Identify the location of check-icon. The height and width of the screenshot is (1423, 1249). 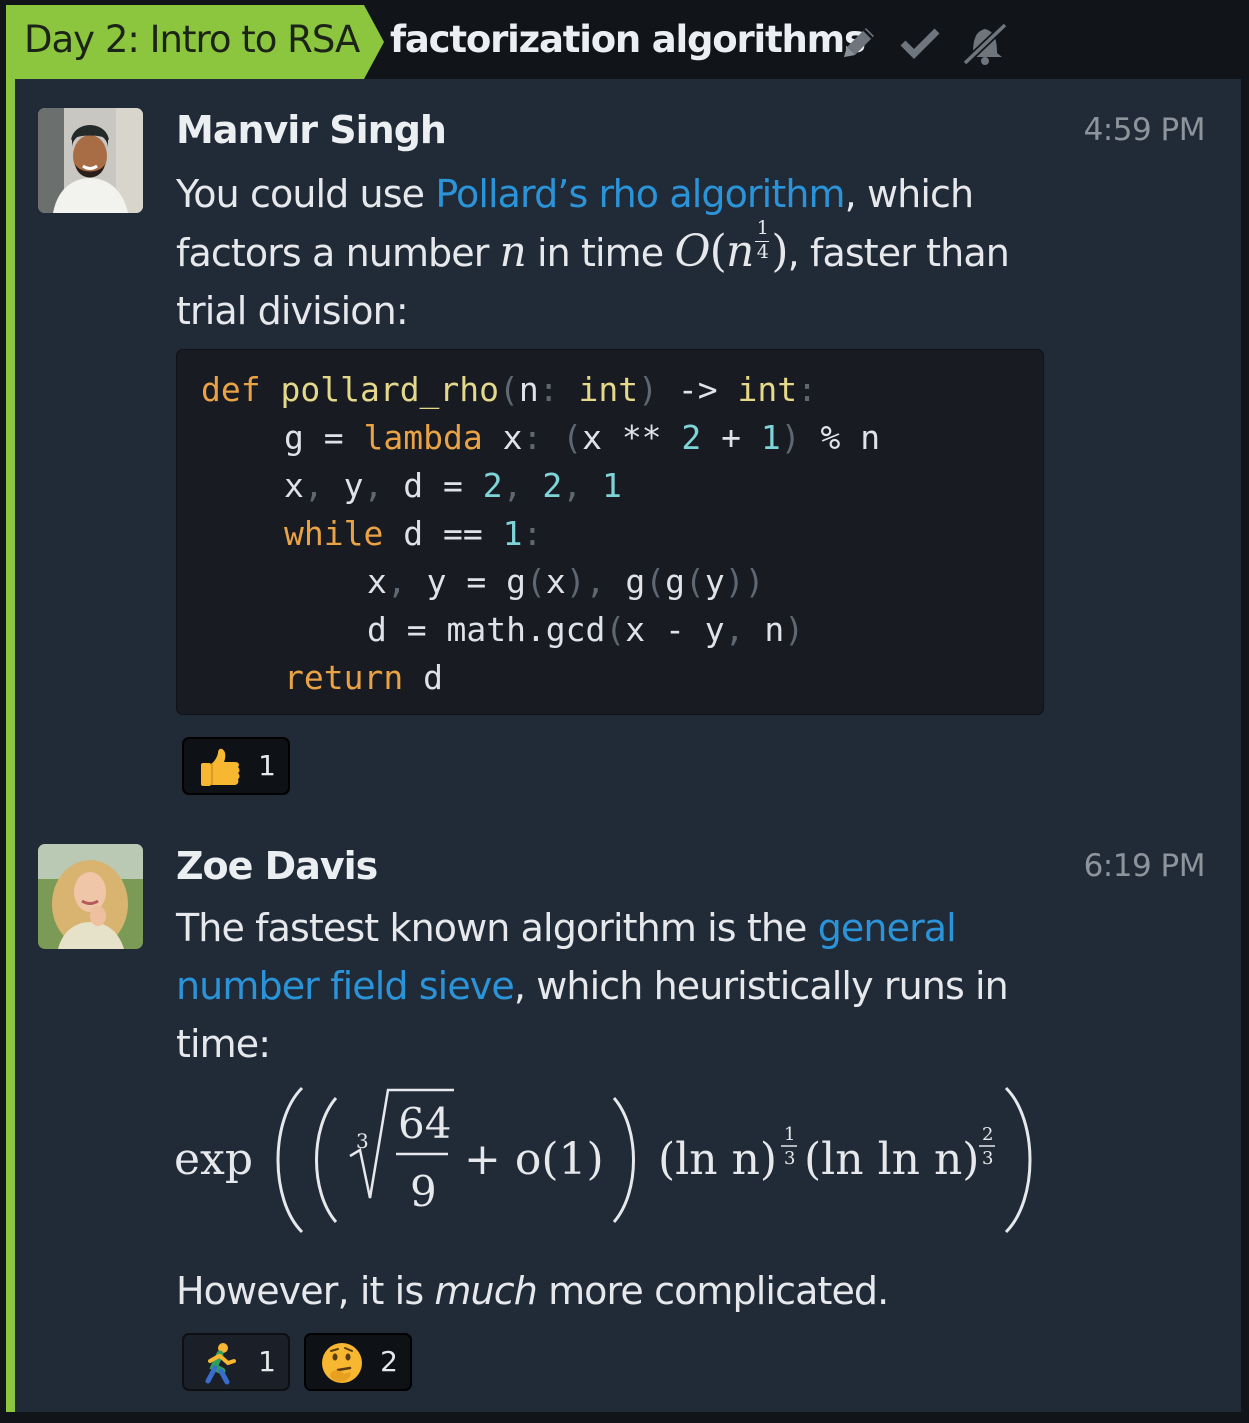
(920, 43).